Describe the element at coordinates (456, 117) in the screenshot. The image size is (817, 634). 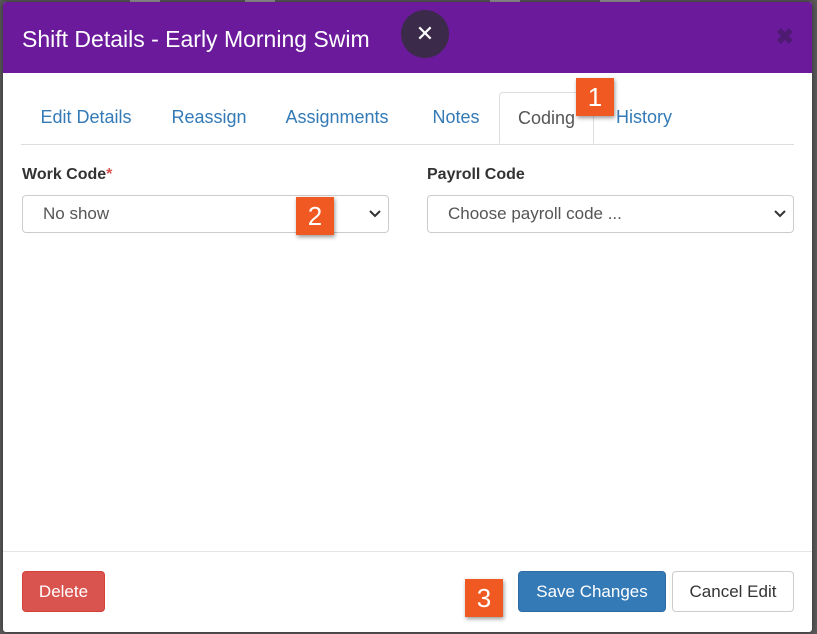
I see `tab-notes: Notes` at that location.